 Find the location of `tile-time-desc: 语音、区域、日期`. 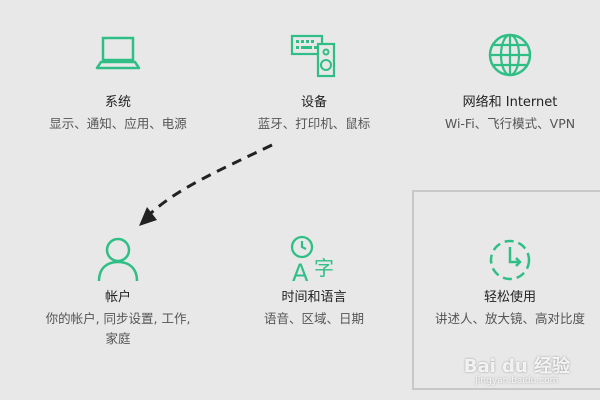

tile-time-desc: 语音、区域、日期 is located at coordinates (313, 318).